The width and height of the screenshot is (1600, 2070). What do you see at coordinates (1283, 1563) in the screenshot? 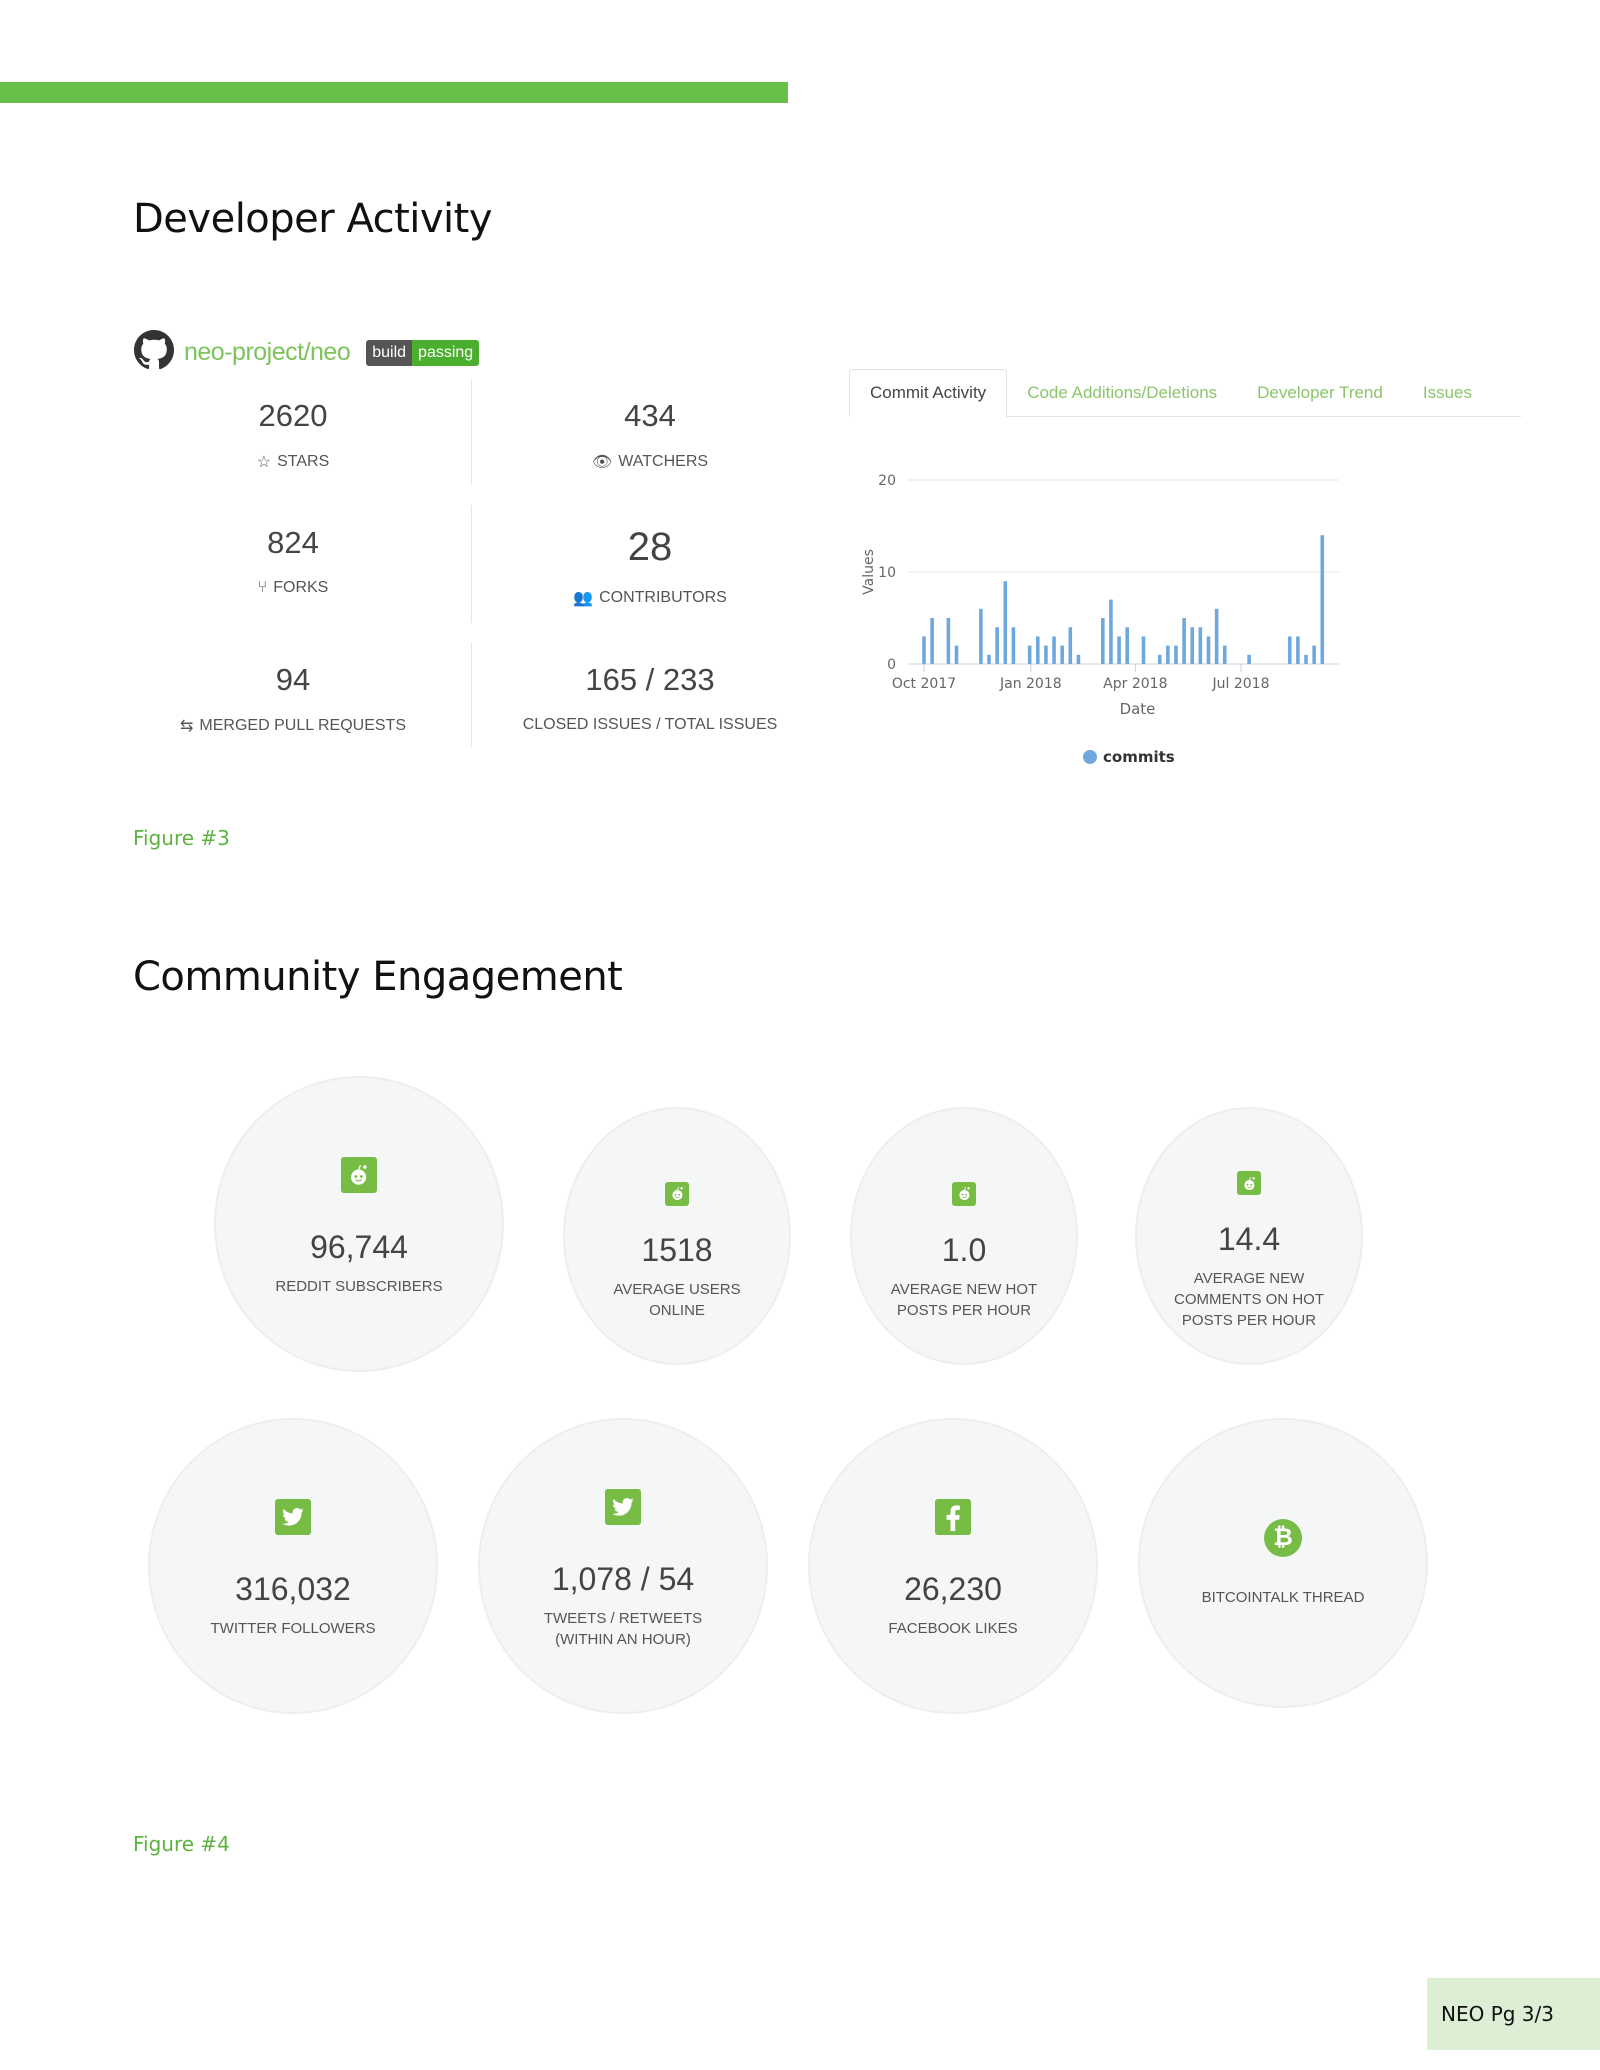
I see `community-stat-circle: ₿ BITCOINTALK THREAD` at bounding box center [1283, 1563].